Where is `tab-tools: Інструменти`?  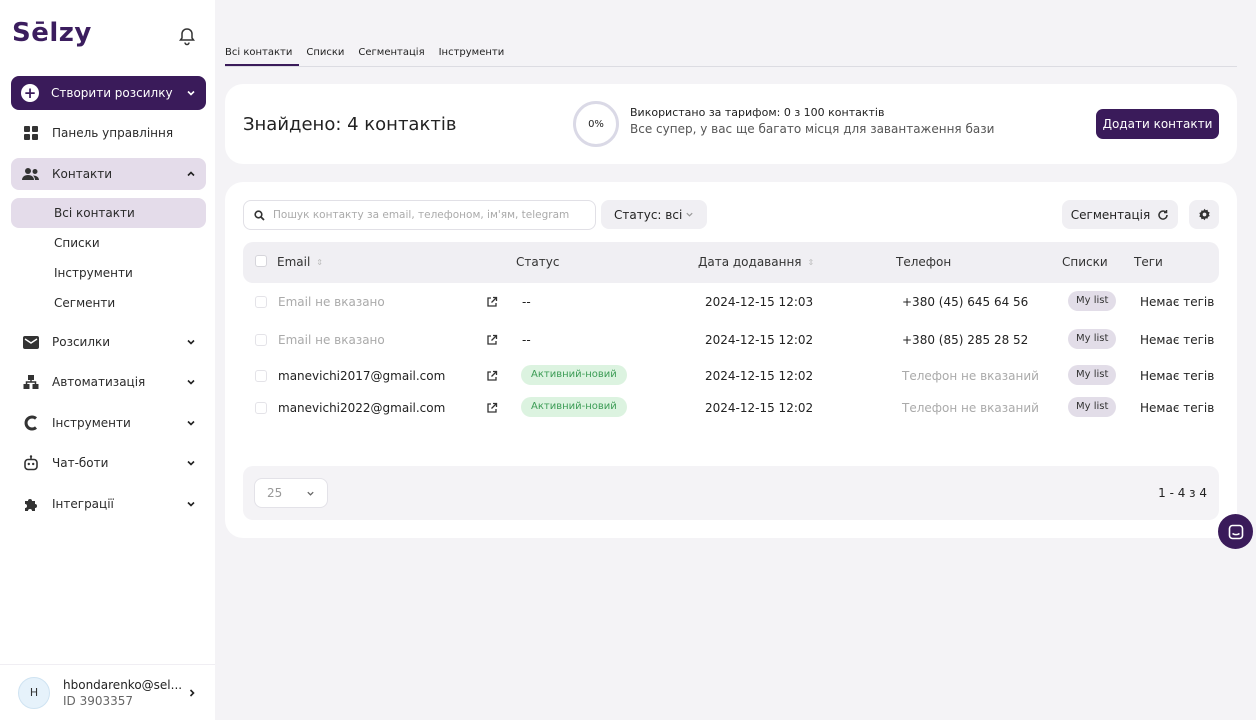
tab-tools: Інструменти is located at coordinates (472, 55).